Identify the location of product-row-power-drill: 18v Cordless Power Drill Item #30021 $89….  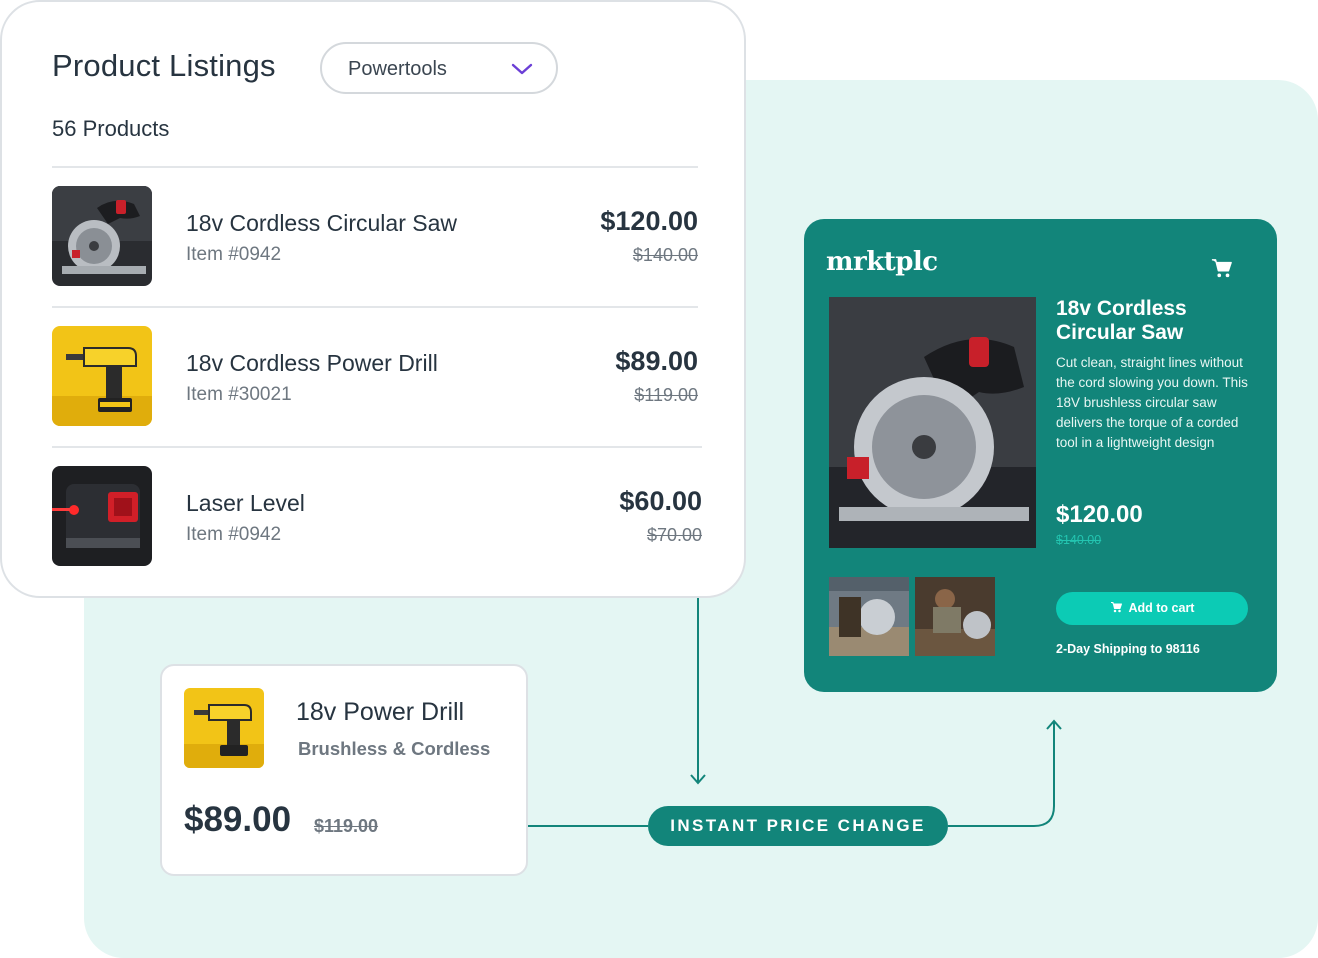
(375, 376).